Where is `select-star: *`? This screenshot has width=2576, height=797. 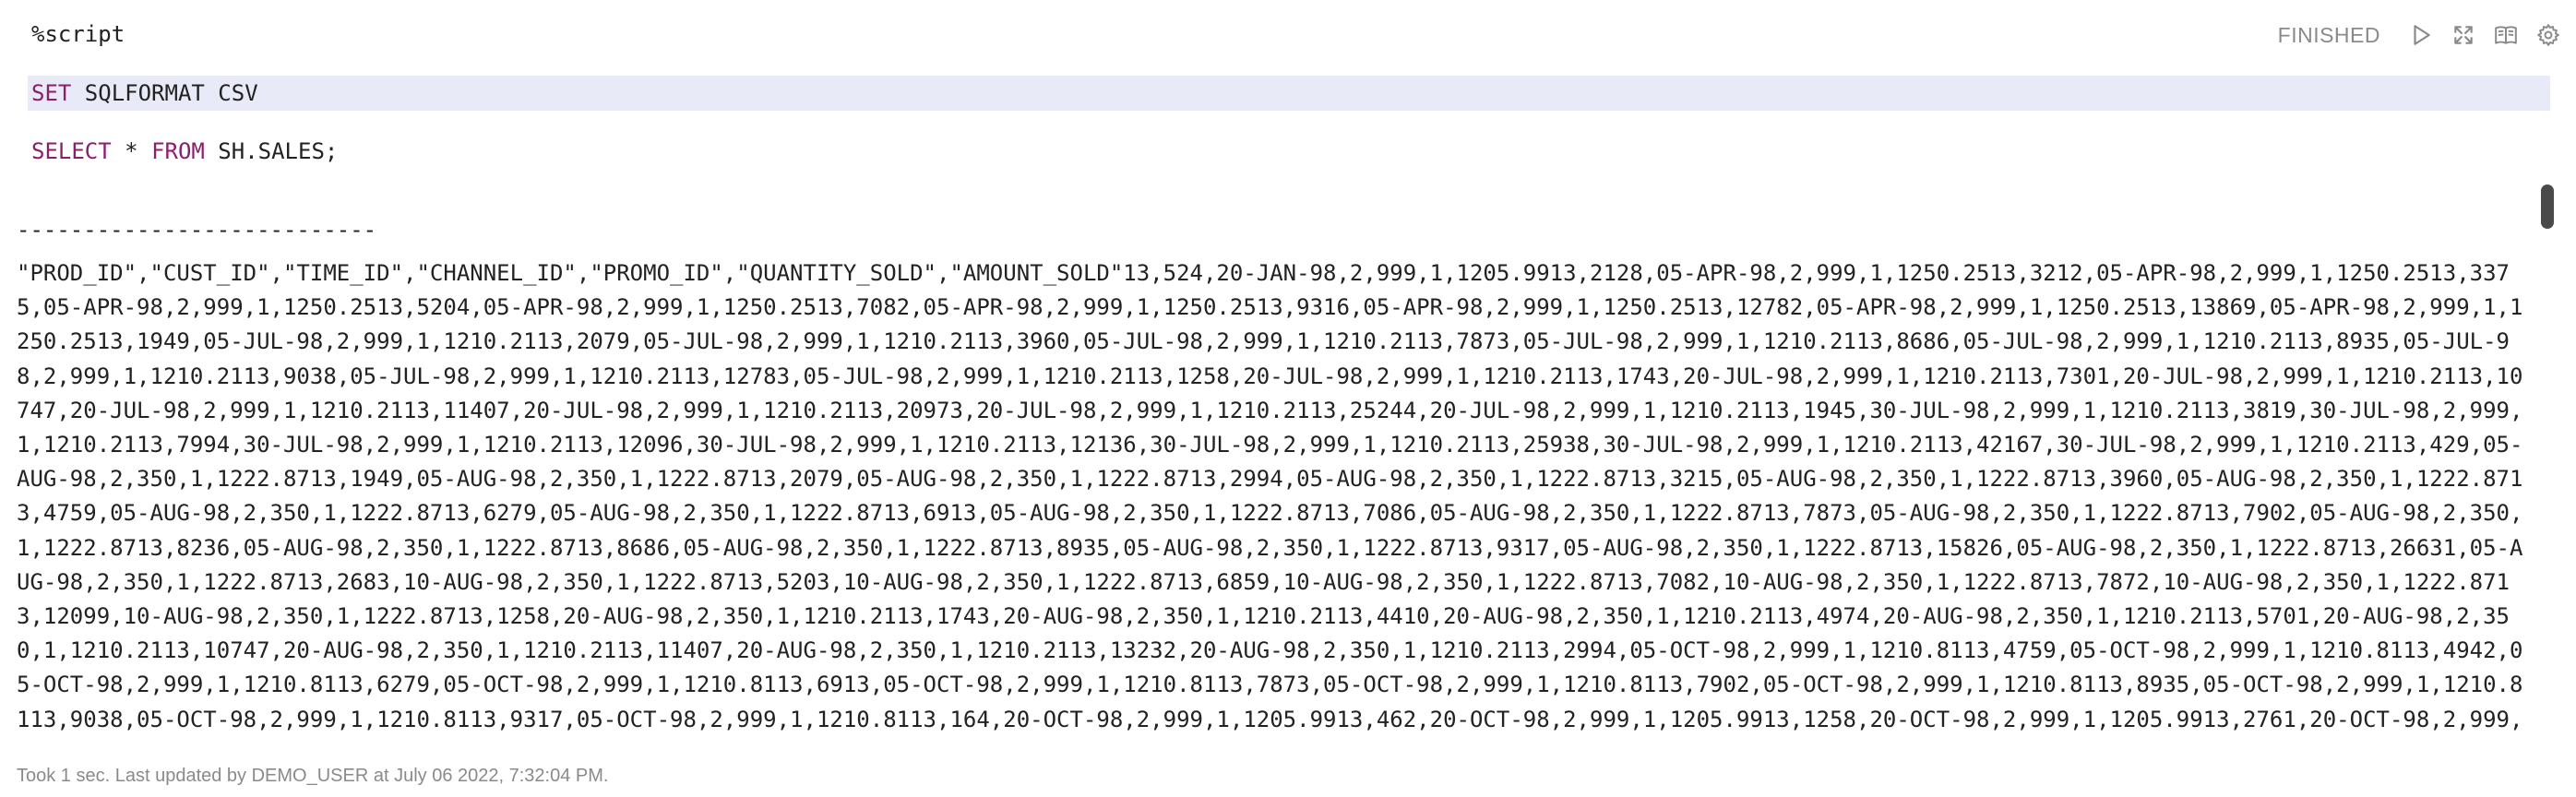 select-star: * is located at coordinates (131, 151).